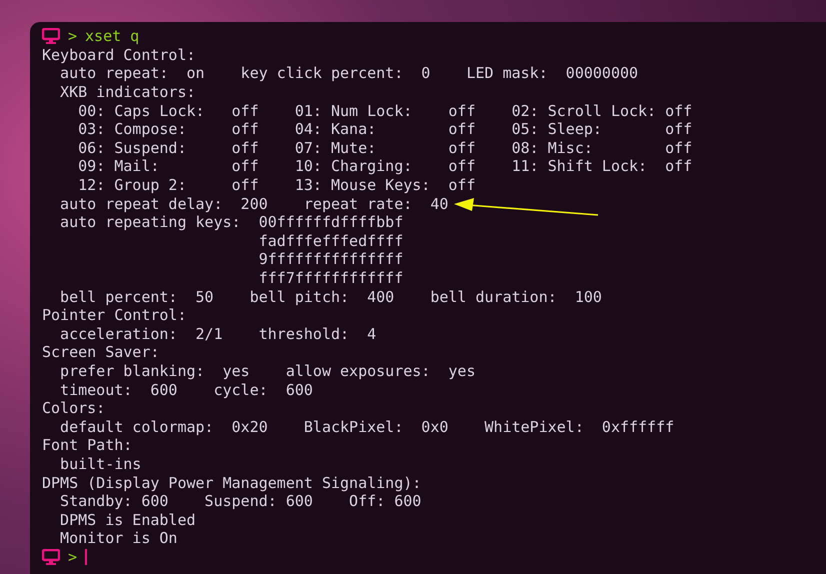  I want to click on output-line: DPMS is Enabled, so click(127, 519).